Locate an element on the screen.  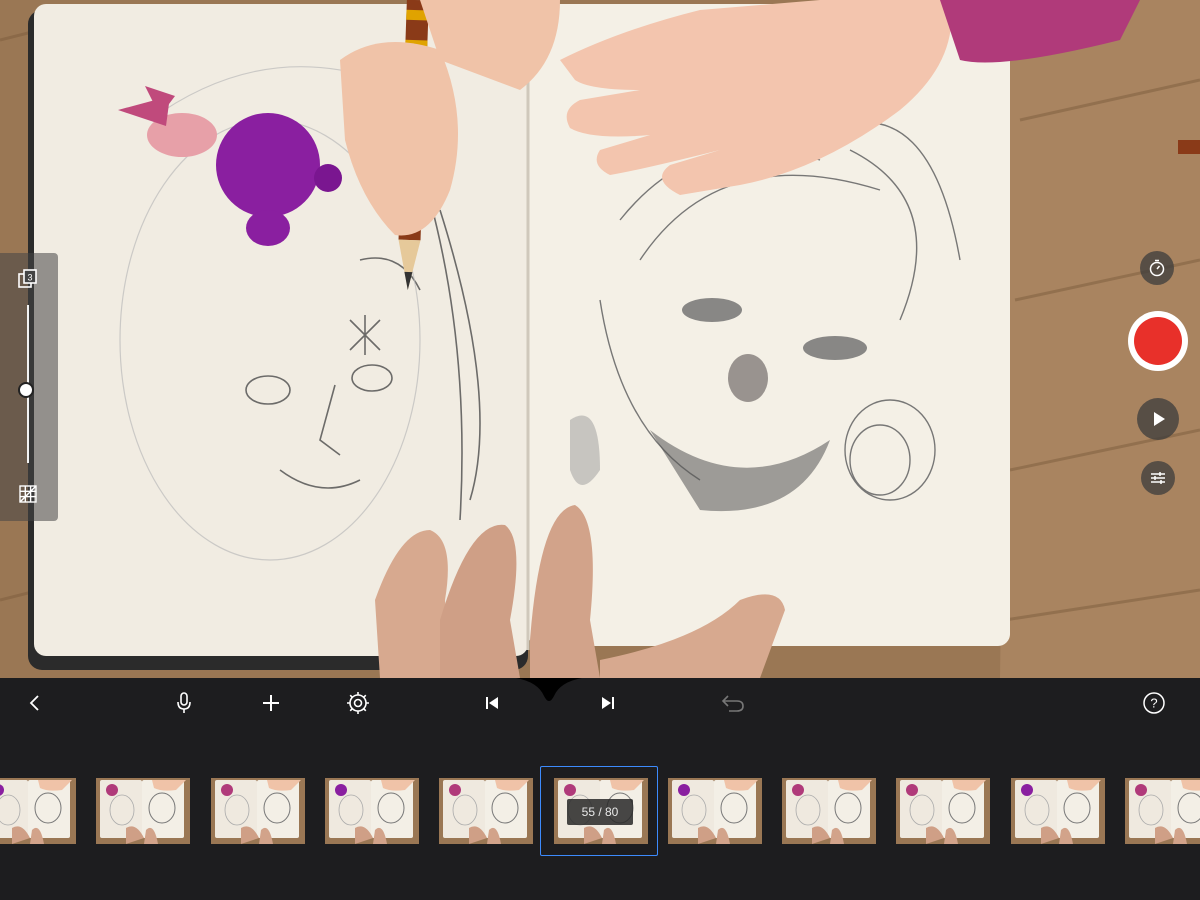
onion-skin-layers-icon: 3 is located at coordinates (28, 279).